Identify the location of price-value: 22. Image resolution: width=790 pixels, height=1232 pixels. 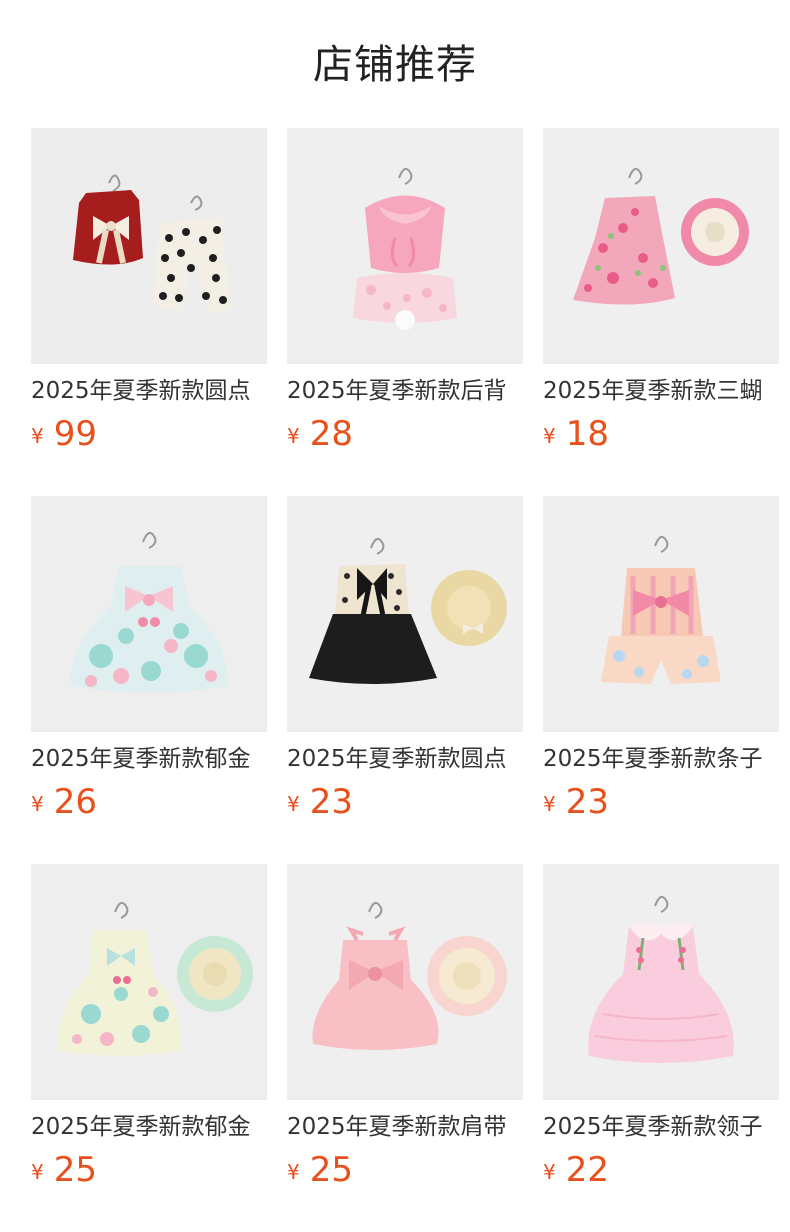
(587, 1170).